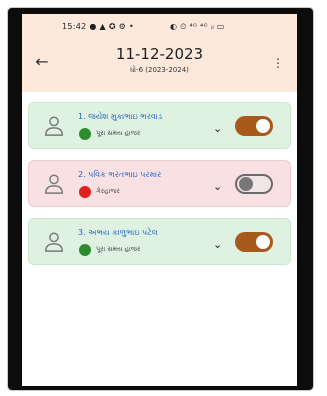 This screenshot has width=327, height=396. I want to click on status-left: 15:42 ● ▲ ✪ ⚙ •, so click(98, 26).